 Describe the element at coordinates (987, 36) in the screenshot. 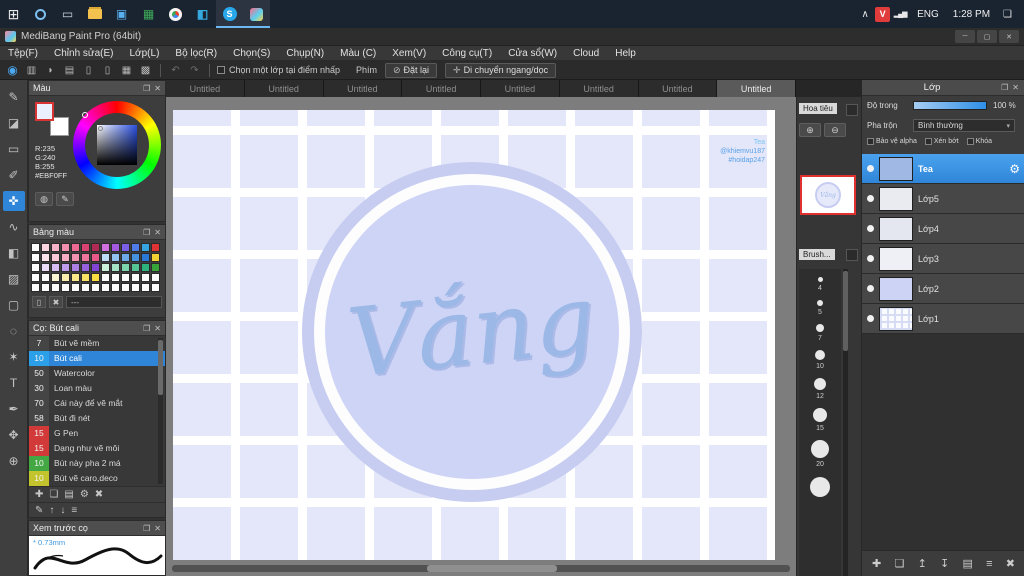

I see `maximize-button: ▢` at that location.